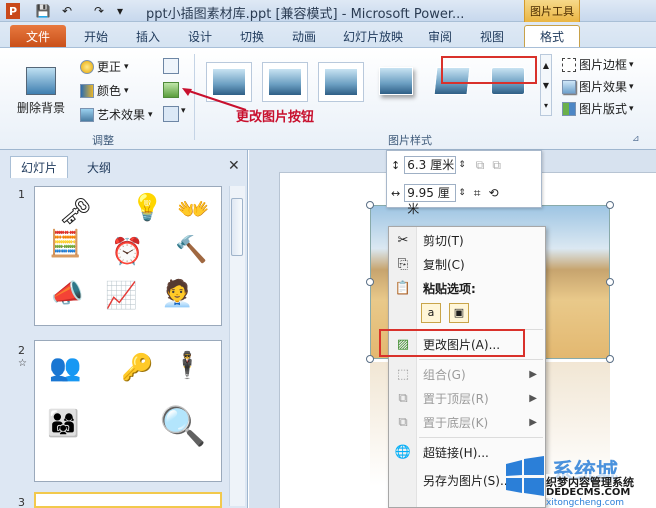 The image size is (656, 508). I want to click on panel-tabs: 幻灯片 大纲, so click(124, 167).